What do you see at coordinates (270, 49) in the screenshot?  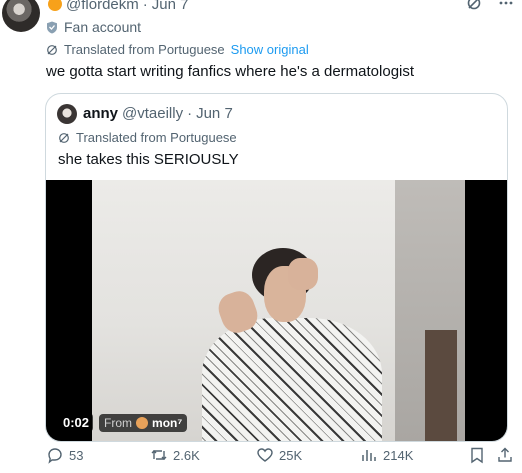 I see `show-original-link: Show original` at bounding box center [270, 49].